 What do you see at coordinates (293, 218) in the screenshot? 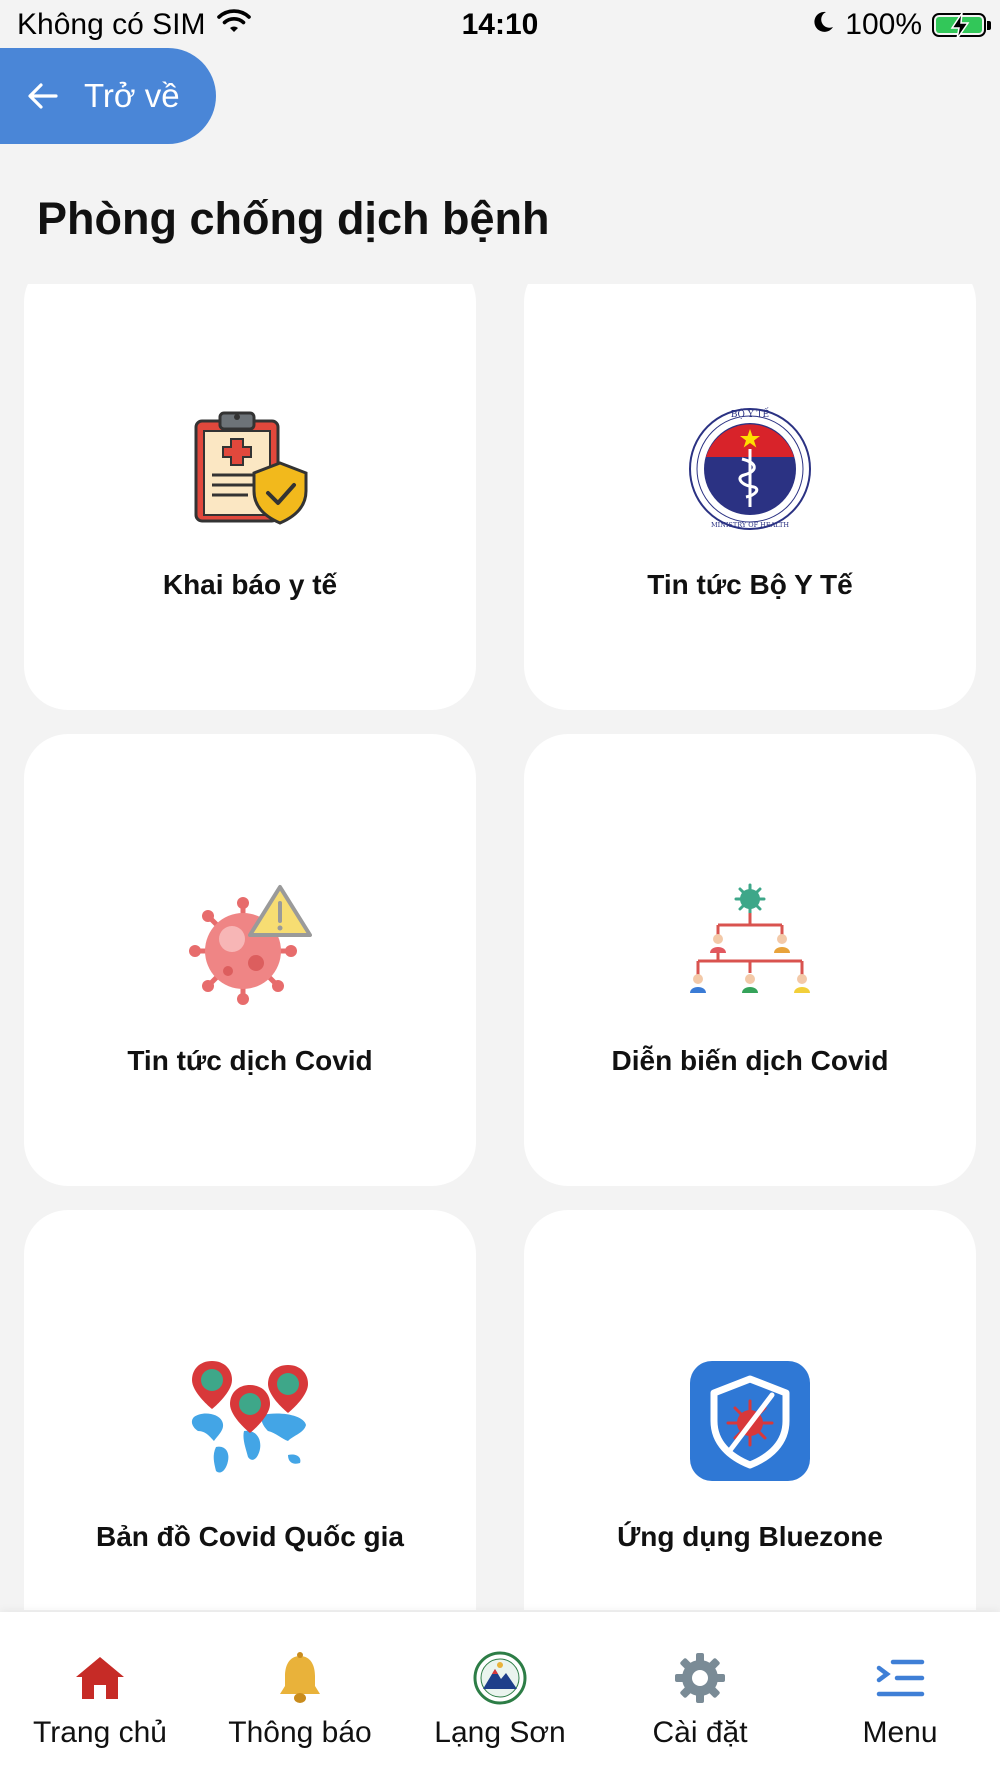
I see `page-title: Phòng chống dịch bệnh` at bounding box center [293, 218].